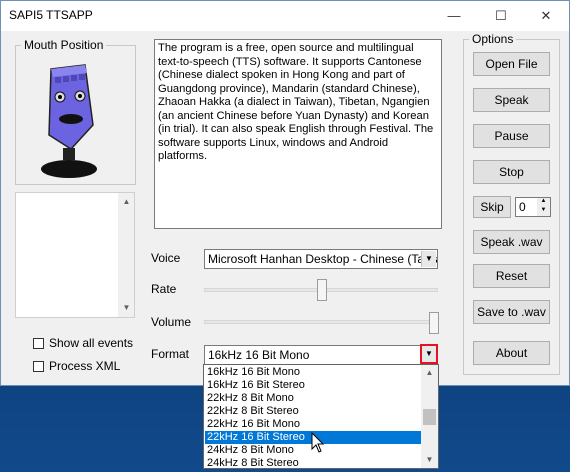  What do you see at coordinates (38, 343) in the screenshot?
I see `show-all-events-checkbox` at bounding box center [38, 343].